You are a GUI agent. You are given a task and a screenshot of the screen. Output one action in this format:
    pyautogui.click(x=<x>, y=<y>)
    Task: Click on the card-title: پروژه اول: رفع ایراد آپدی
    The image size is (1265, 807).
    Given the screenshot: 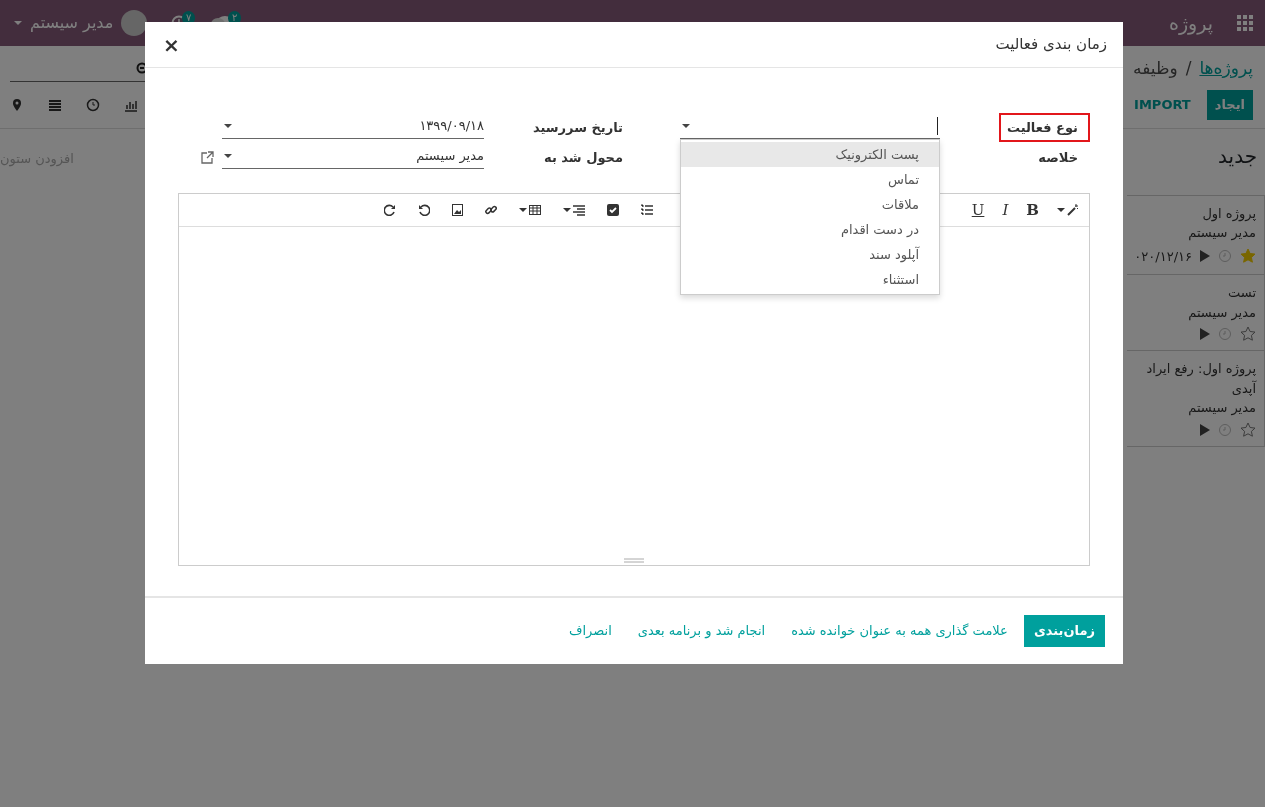 What is the action you would take?
    pyautogui.click(x=1200, y=379)
    